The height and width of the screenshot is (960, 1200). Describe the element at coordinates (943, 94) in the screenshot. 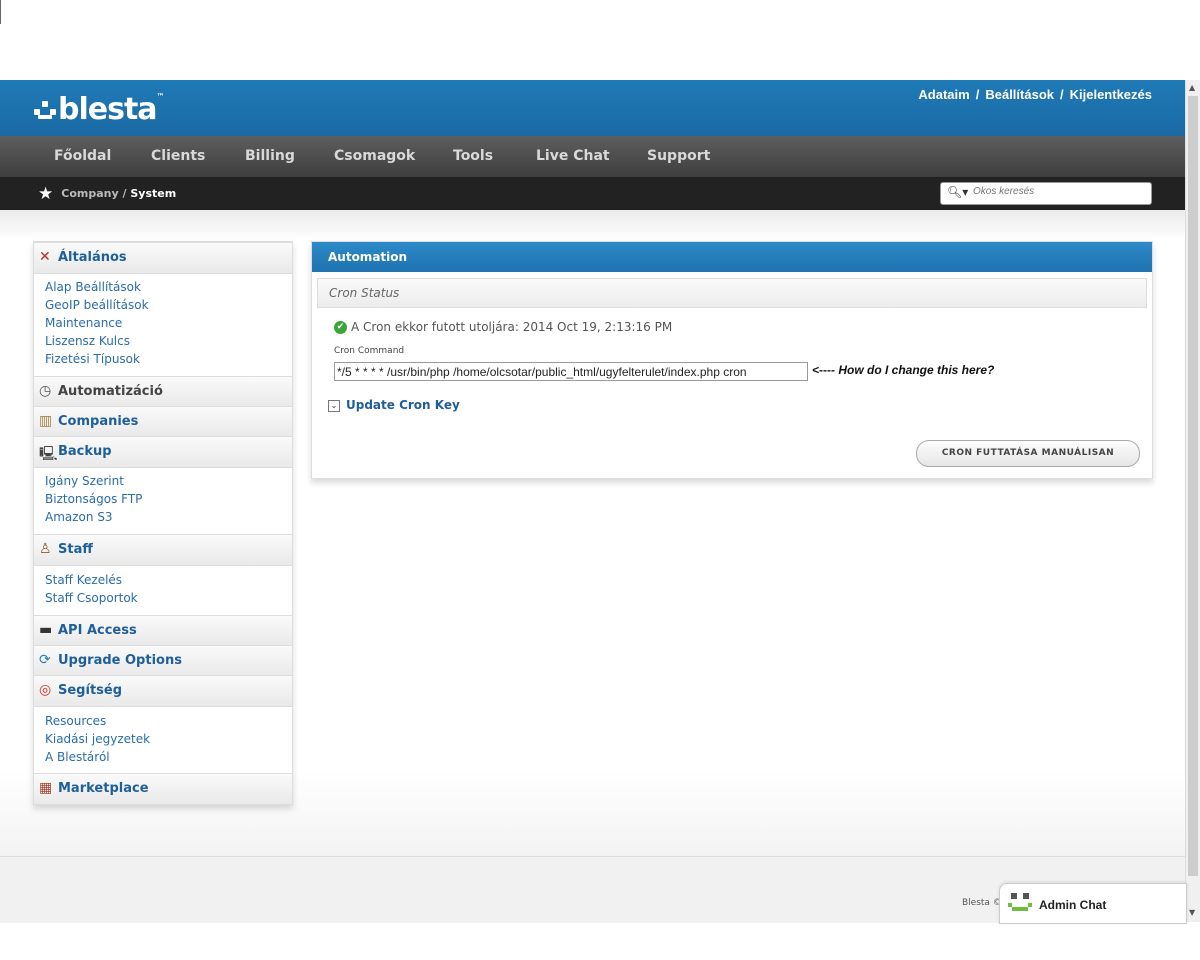

I see `my-account-link: Adataim` at that location.